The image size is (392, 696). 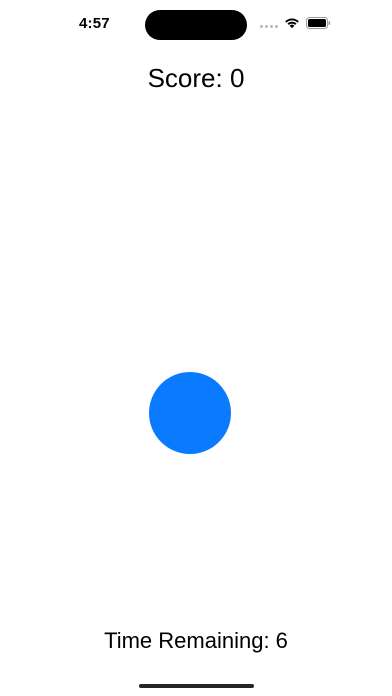 I want to click on battery-icon, so click(x=318, y=23).